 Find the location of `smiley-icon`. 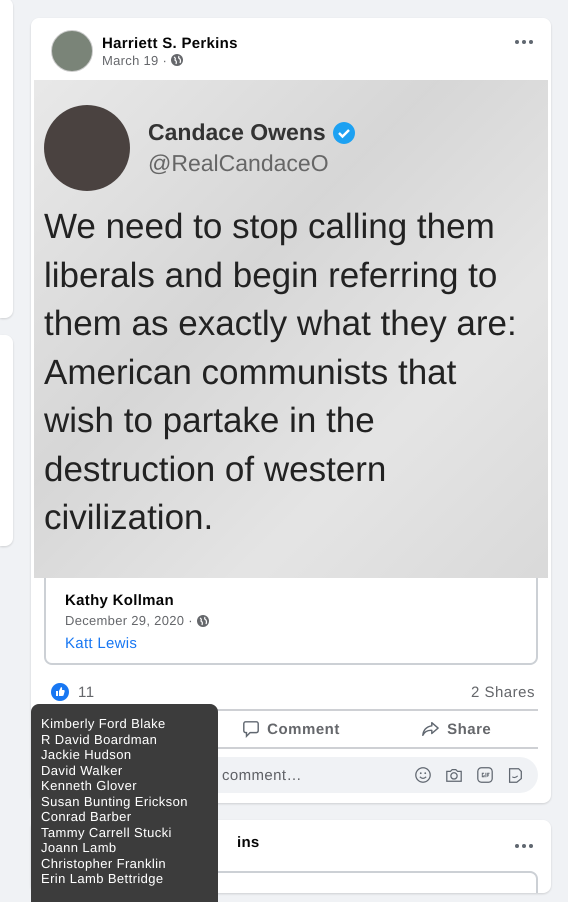

smiley-icon is located at coordinates (423, 775).